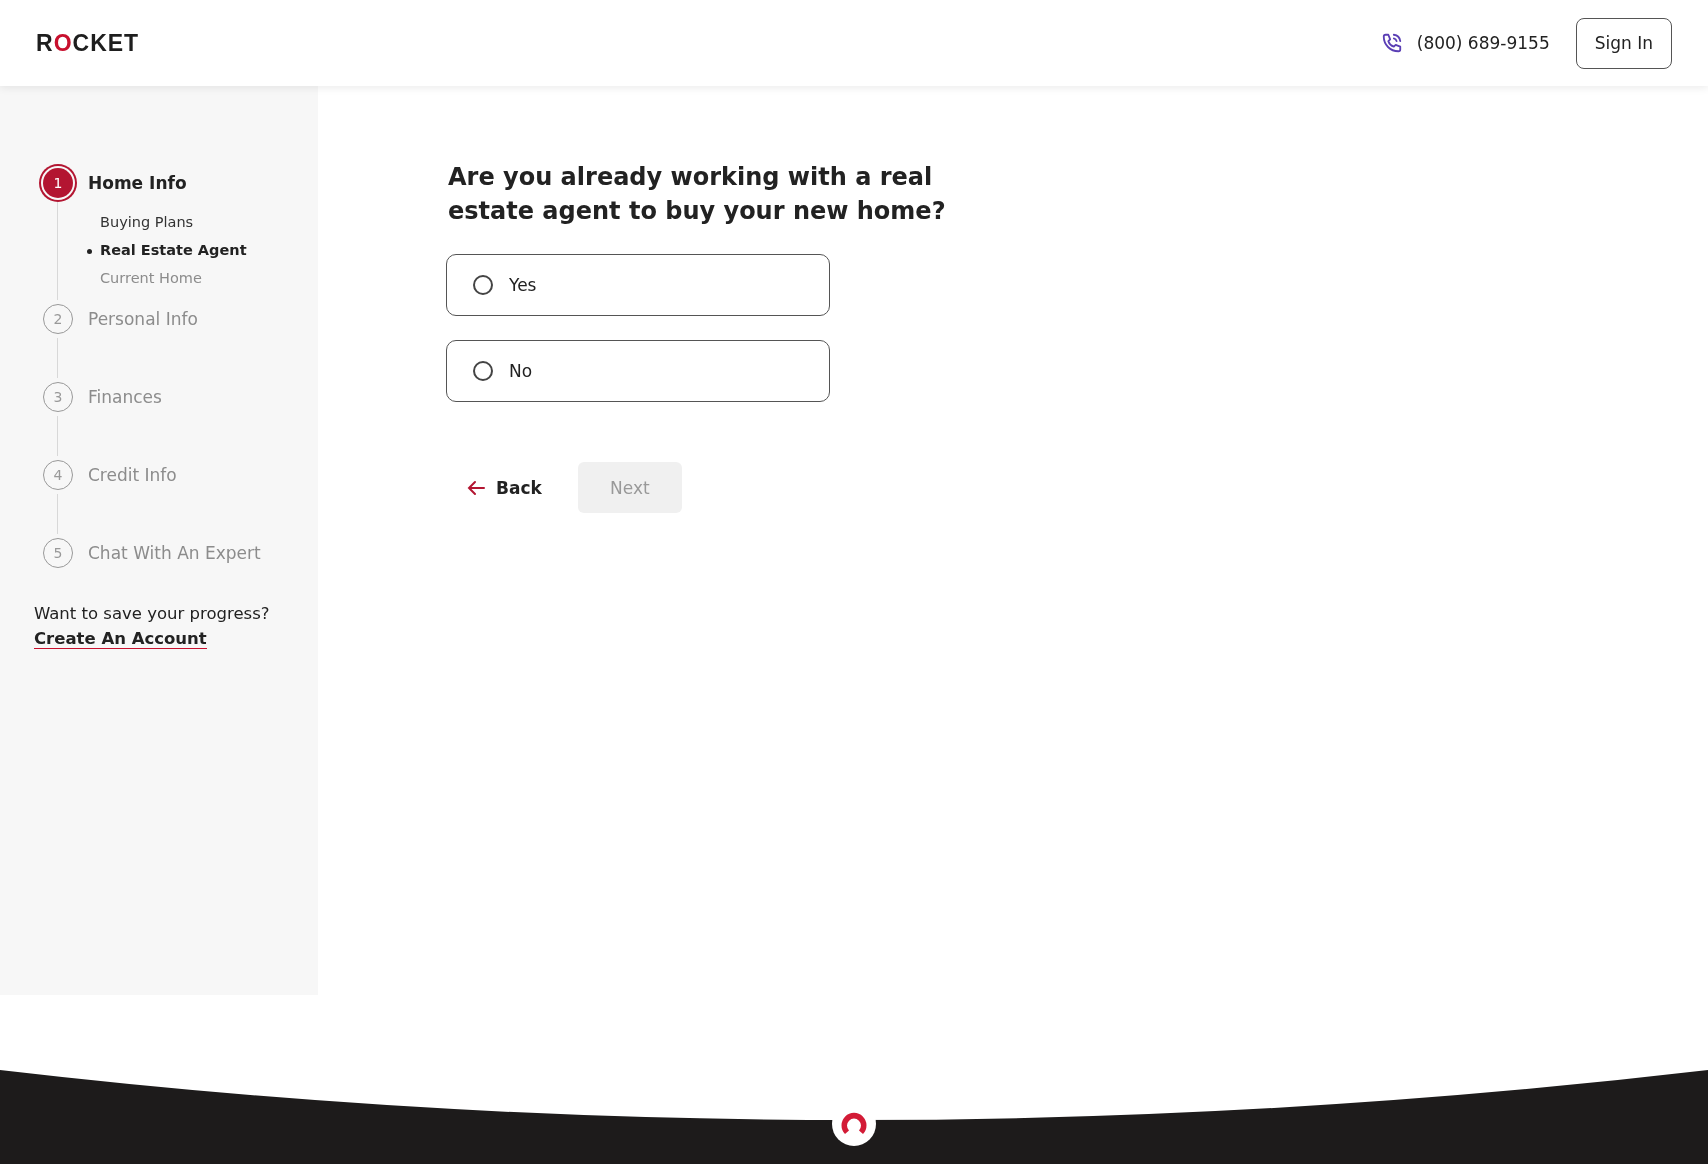 The image size is (1708, 1164). I want to click on phone-icon, so click(1391, 43).